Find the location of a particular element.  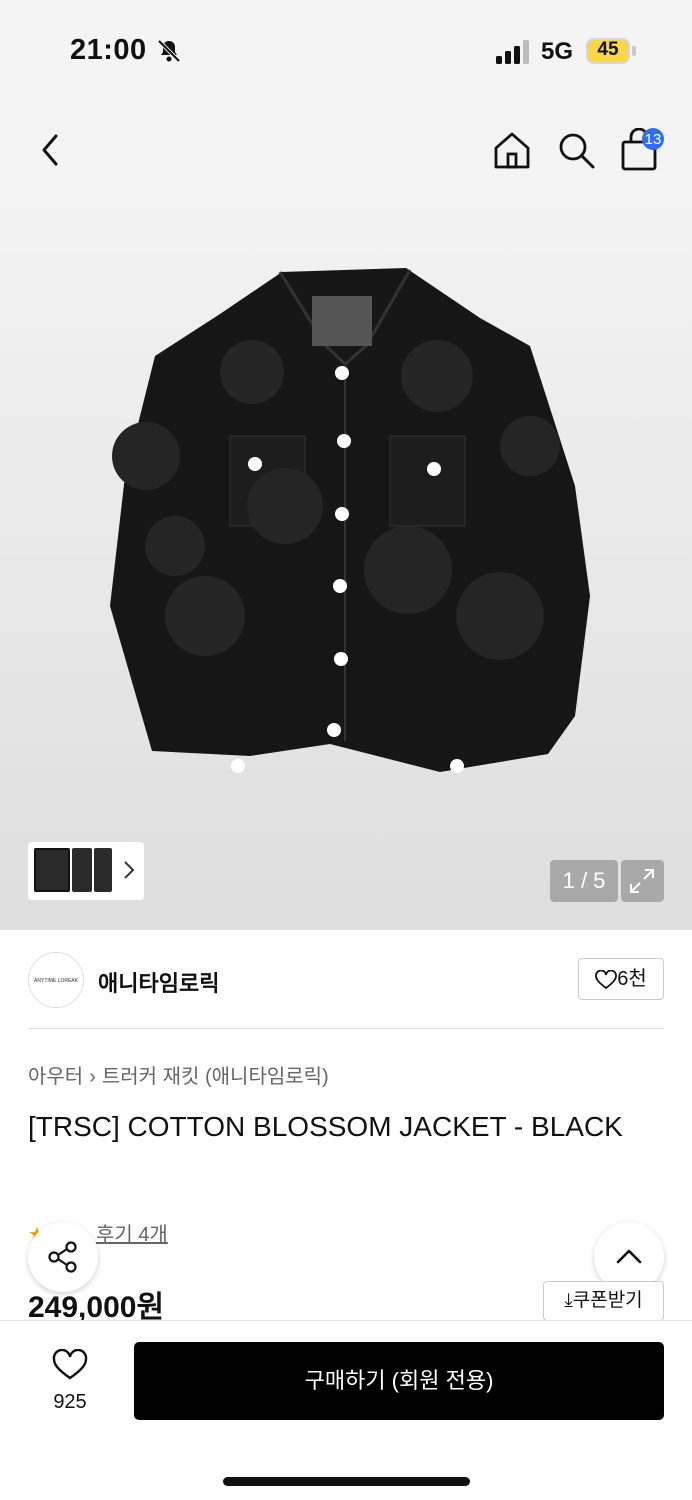

thumbnail-strip is located at coordinates (86, 871).